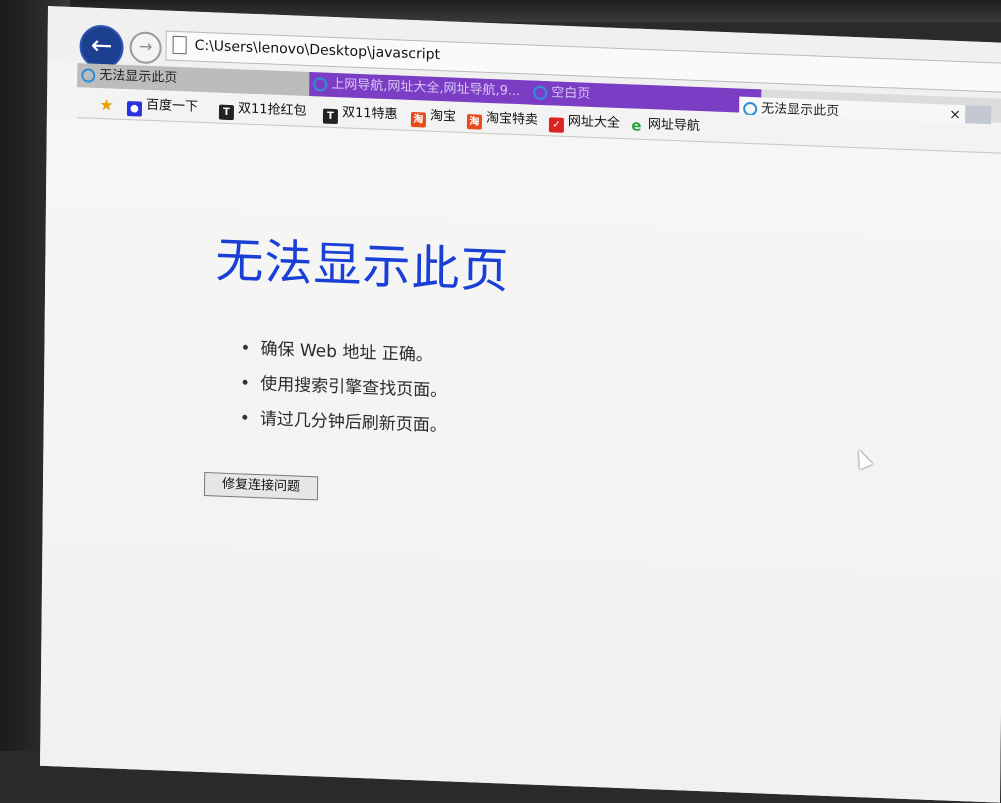  I want to click on forward-arrow-icon: →, so click(145, 46).